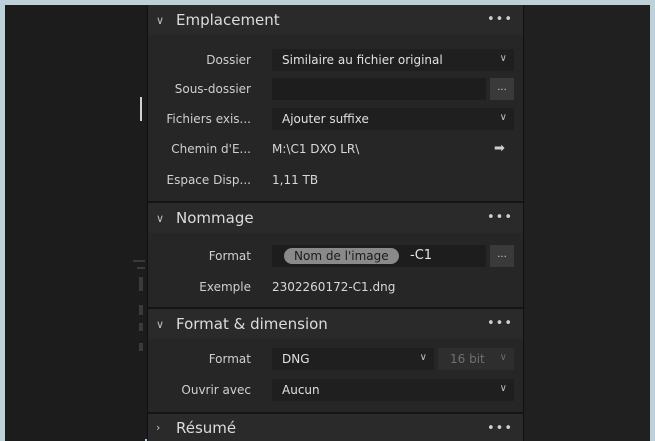 The image size is (655, 441). What do you see at coordinates (141, 109) in the screenshot?
I see `gutter-caret` at bounding box center [141, 109].